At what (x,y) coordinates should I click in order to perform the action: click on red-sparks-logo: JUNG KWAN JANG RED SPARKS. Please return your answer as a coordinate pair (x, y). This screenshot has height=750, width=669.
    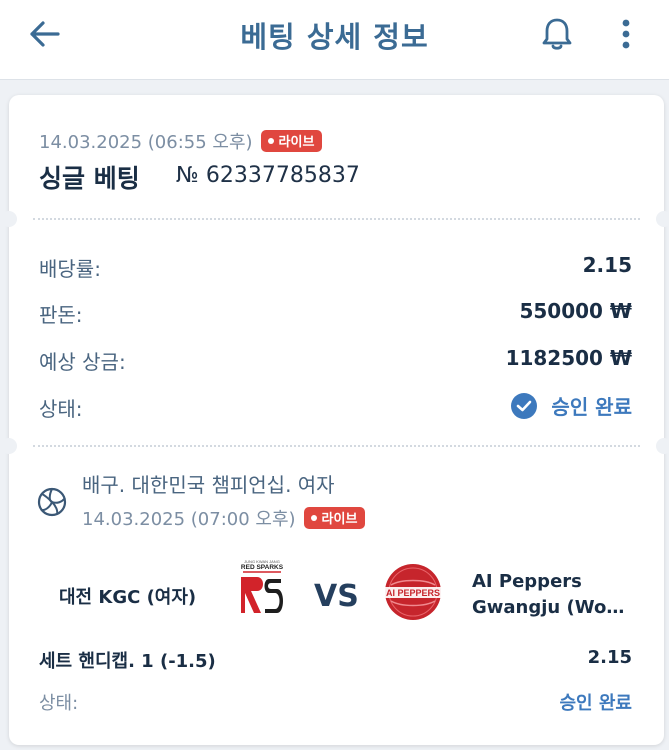
    Looking at the image, I should click on (262, 586).